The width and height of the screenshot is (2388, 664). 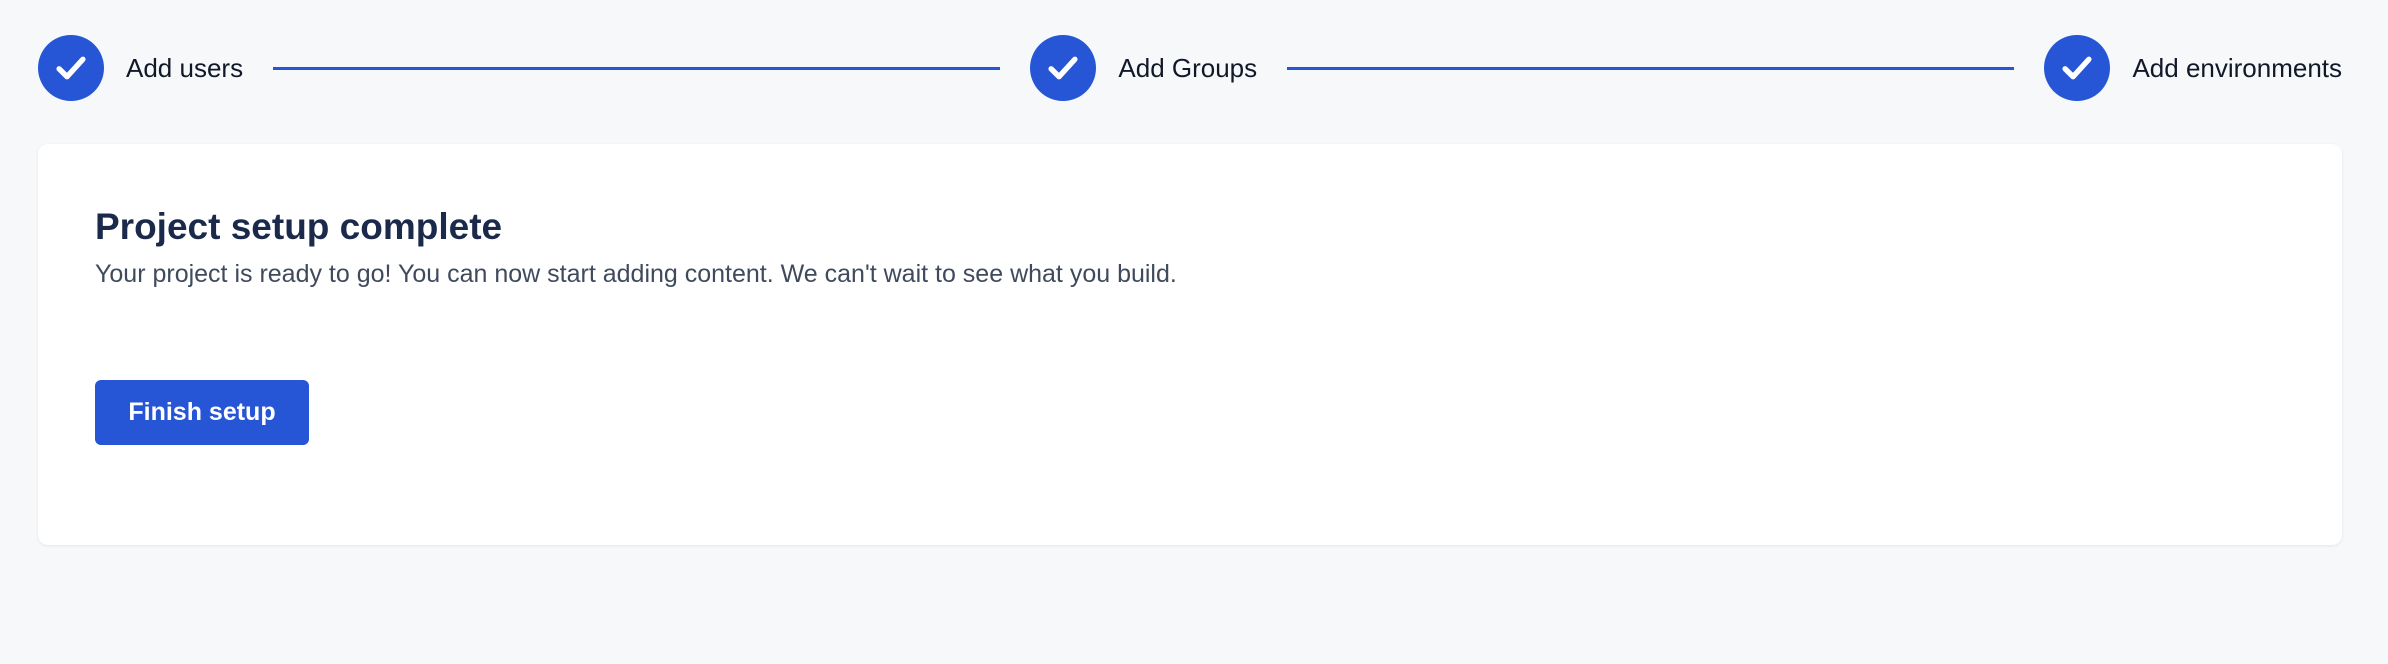 I want to click on setup-stepper: Add users Add Groups Add environments, so click(x=1190, y=68).